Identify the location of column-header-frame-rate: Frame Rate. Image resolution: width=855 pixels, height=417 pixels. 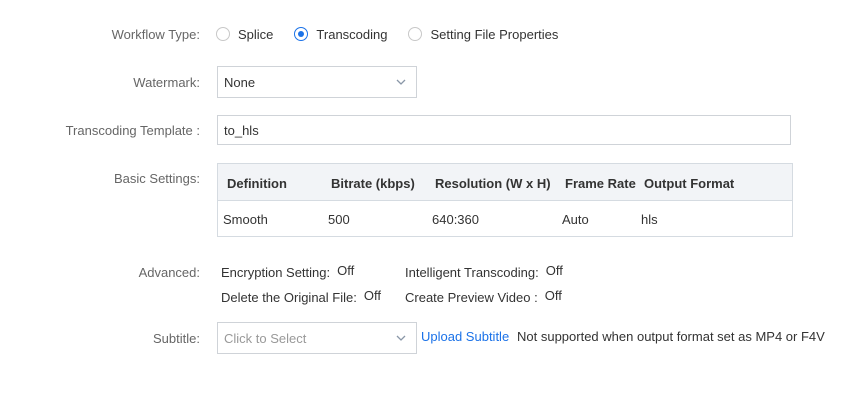
(600, 183).